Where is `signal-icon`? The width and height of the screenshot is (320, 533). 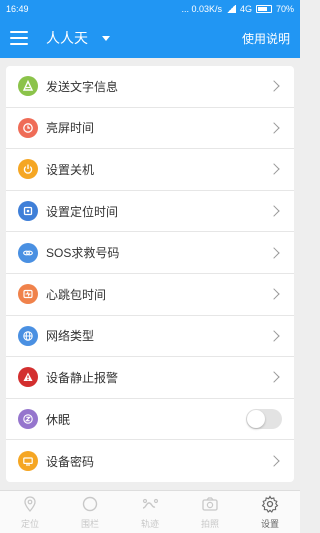
signal-icon is located at coordinates (230, 9).